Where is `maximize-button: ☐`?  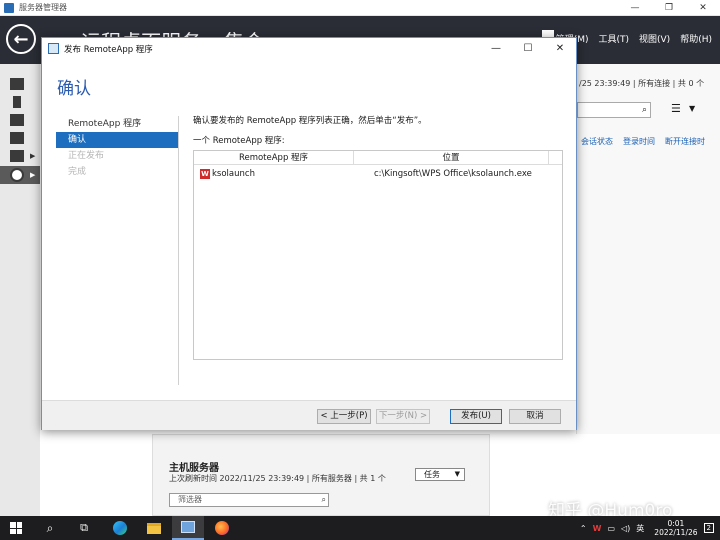 maximize-button: ☐ is located at coordinates (528, 48).